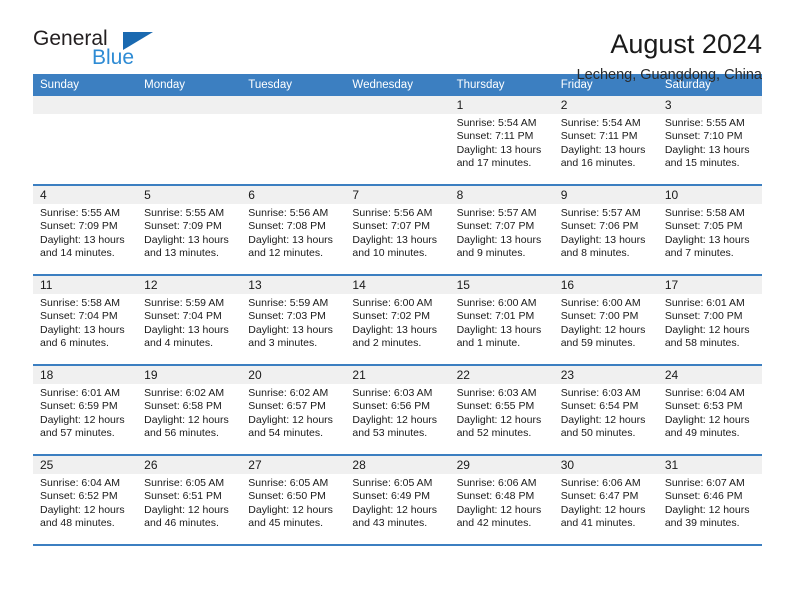 The image size is (792, 612). What do you see at coordinates (183, 496) in the screenshot?
I see `sunset-text: Sunset: 6:51 PM` at bounding box center [183, 496].